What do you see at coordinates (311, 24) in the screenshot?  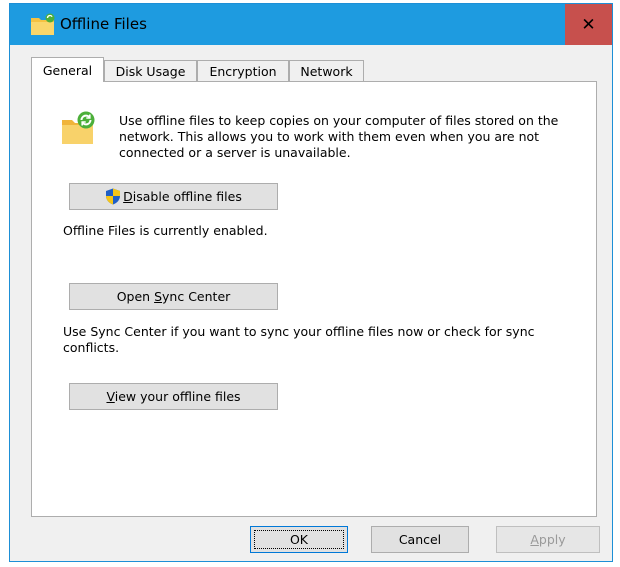 I see `title-bar: Offline Files ✕` at bounding box center [311, 24].